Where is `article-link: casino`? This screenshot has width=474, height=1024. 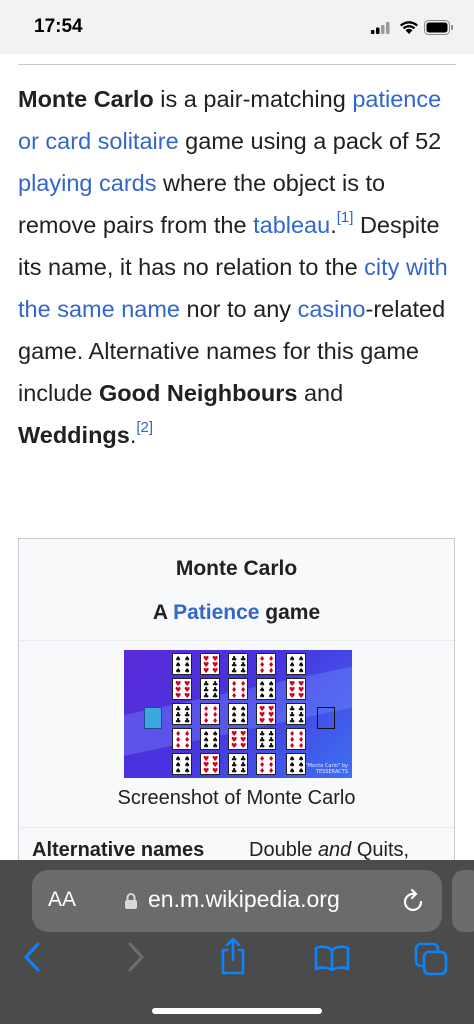
article-link: casino is located at coordinates (332, 309).